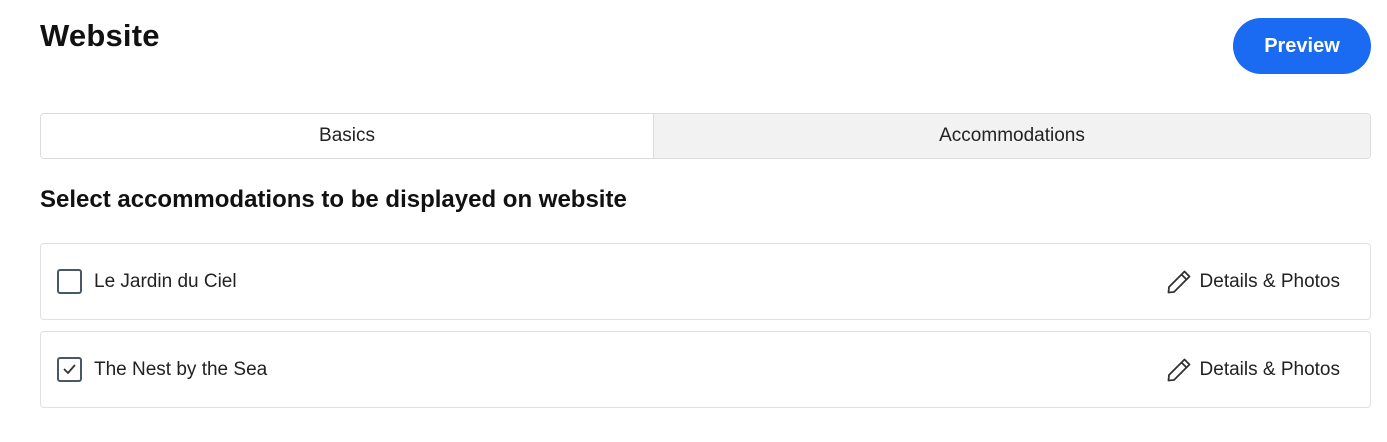  Describe the element at coordinates (181, 369) in the screenshot. I see `accommodation-name: The Nest by the Sea` at that location.